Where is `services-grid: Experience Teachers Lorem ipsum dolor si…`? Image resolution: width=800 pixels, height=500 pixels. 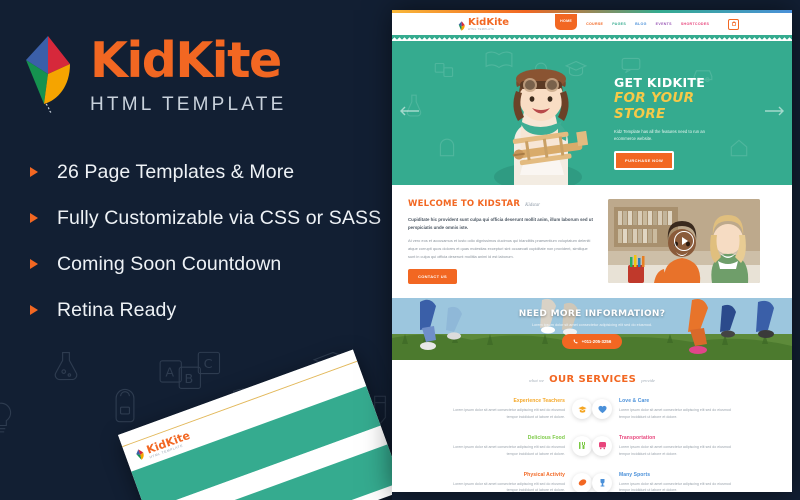 services-grid: Experience Teachers Lorem ipsum dolor si… is located at coordinates (592, 445).